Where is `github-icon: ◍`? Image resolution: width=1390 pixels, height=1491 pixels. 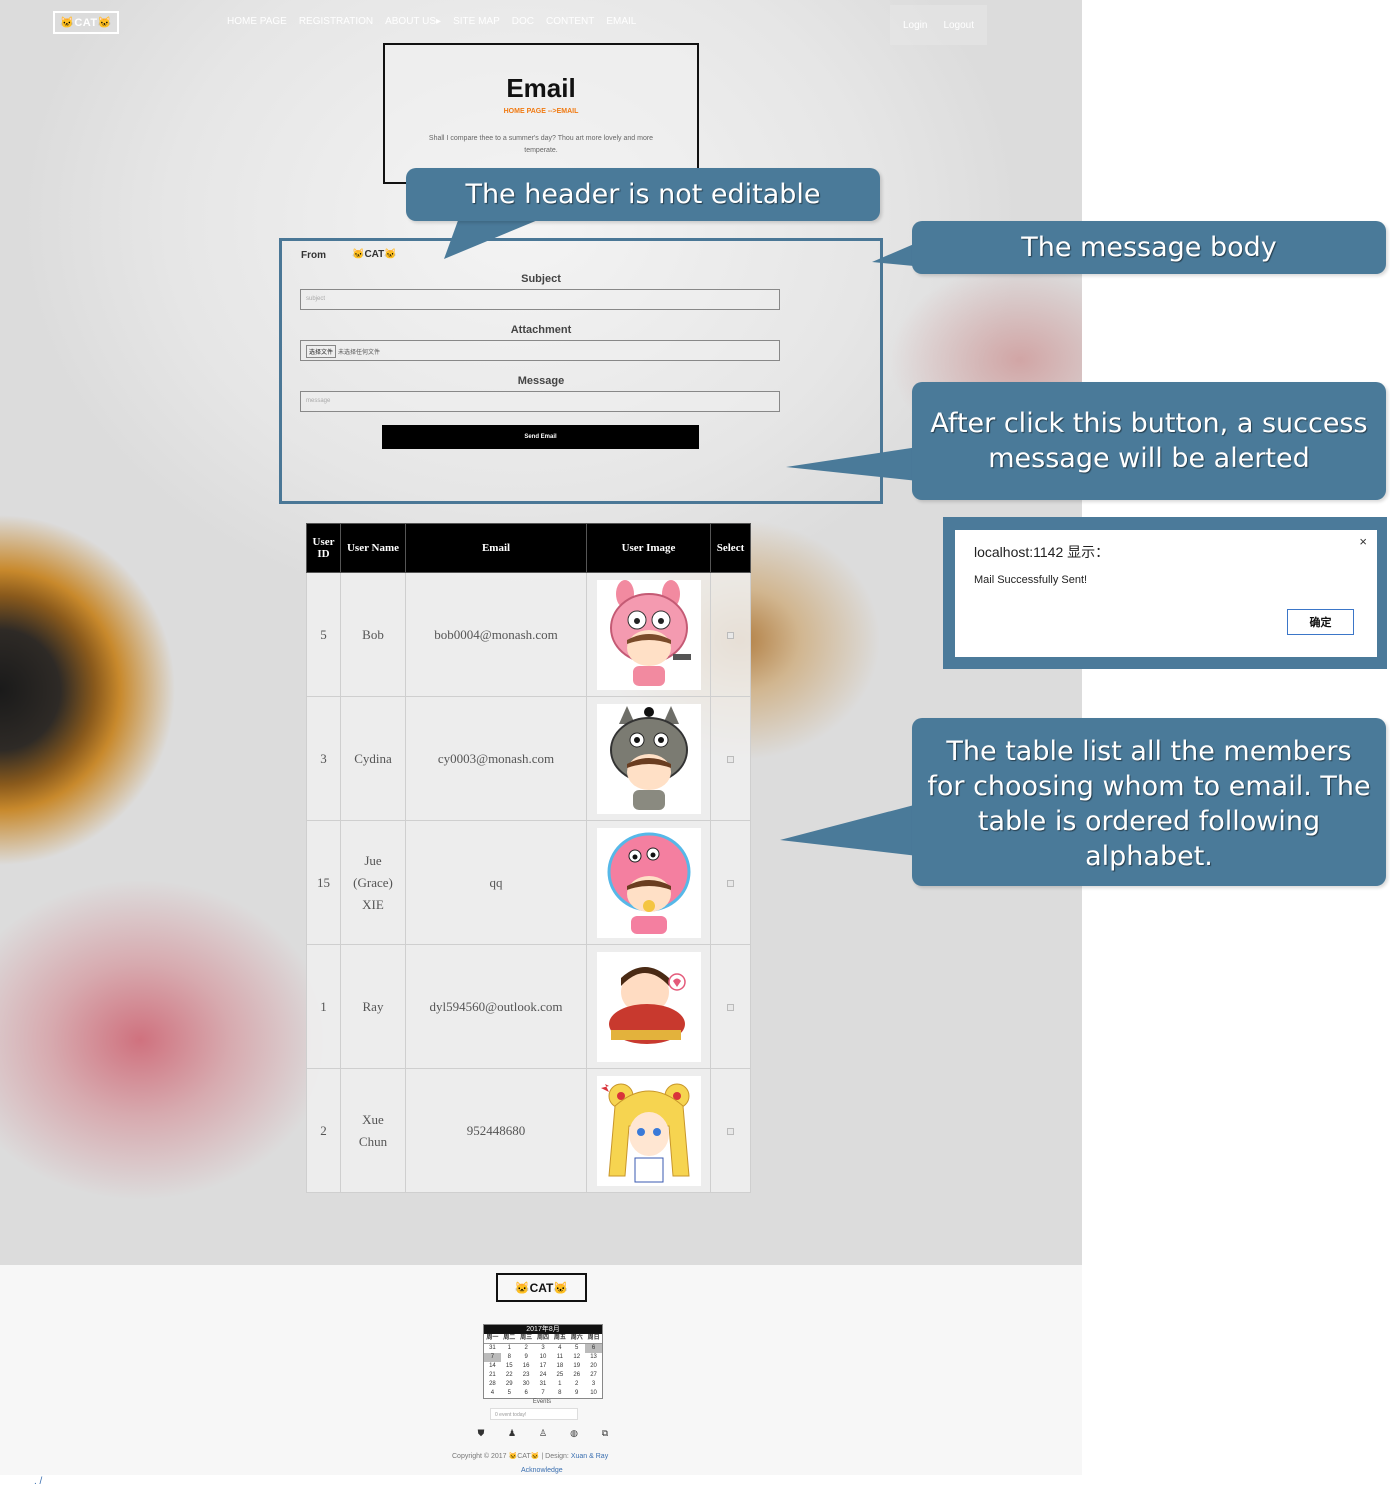
github-icon: ◍ is located at coordinates (574, 1433).